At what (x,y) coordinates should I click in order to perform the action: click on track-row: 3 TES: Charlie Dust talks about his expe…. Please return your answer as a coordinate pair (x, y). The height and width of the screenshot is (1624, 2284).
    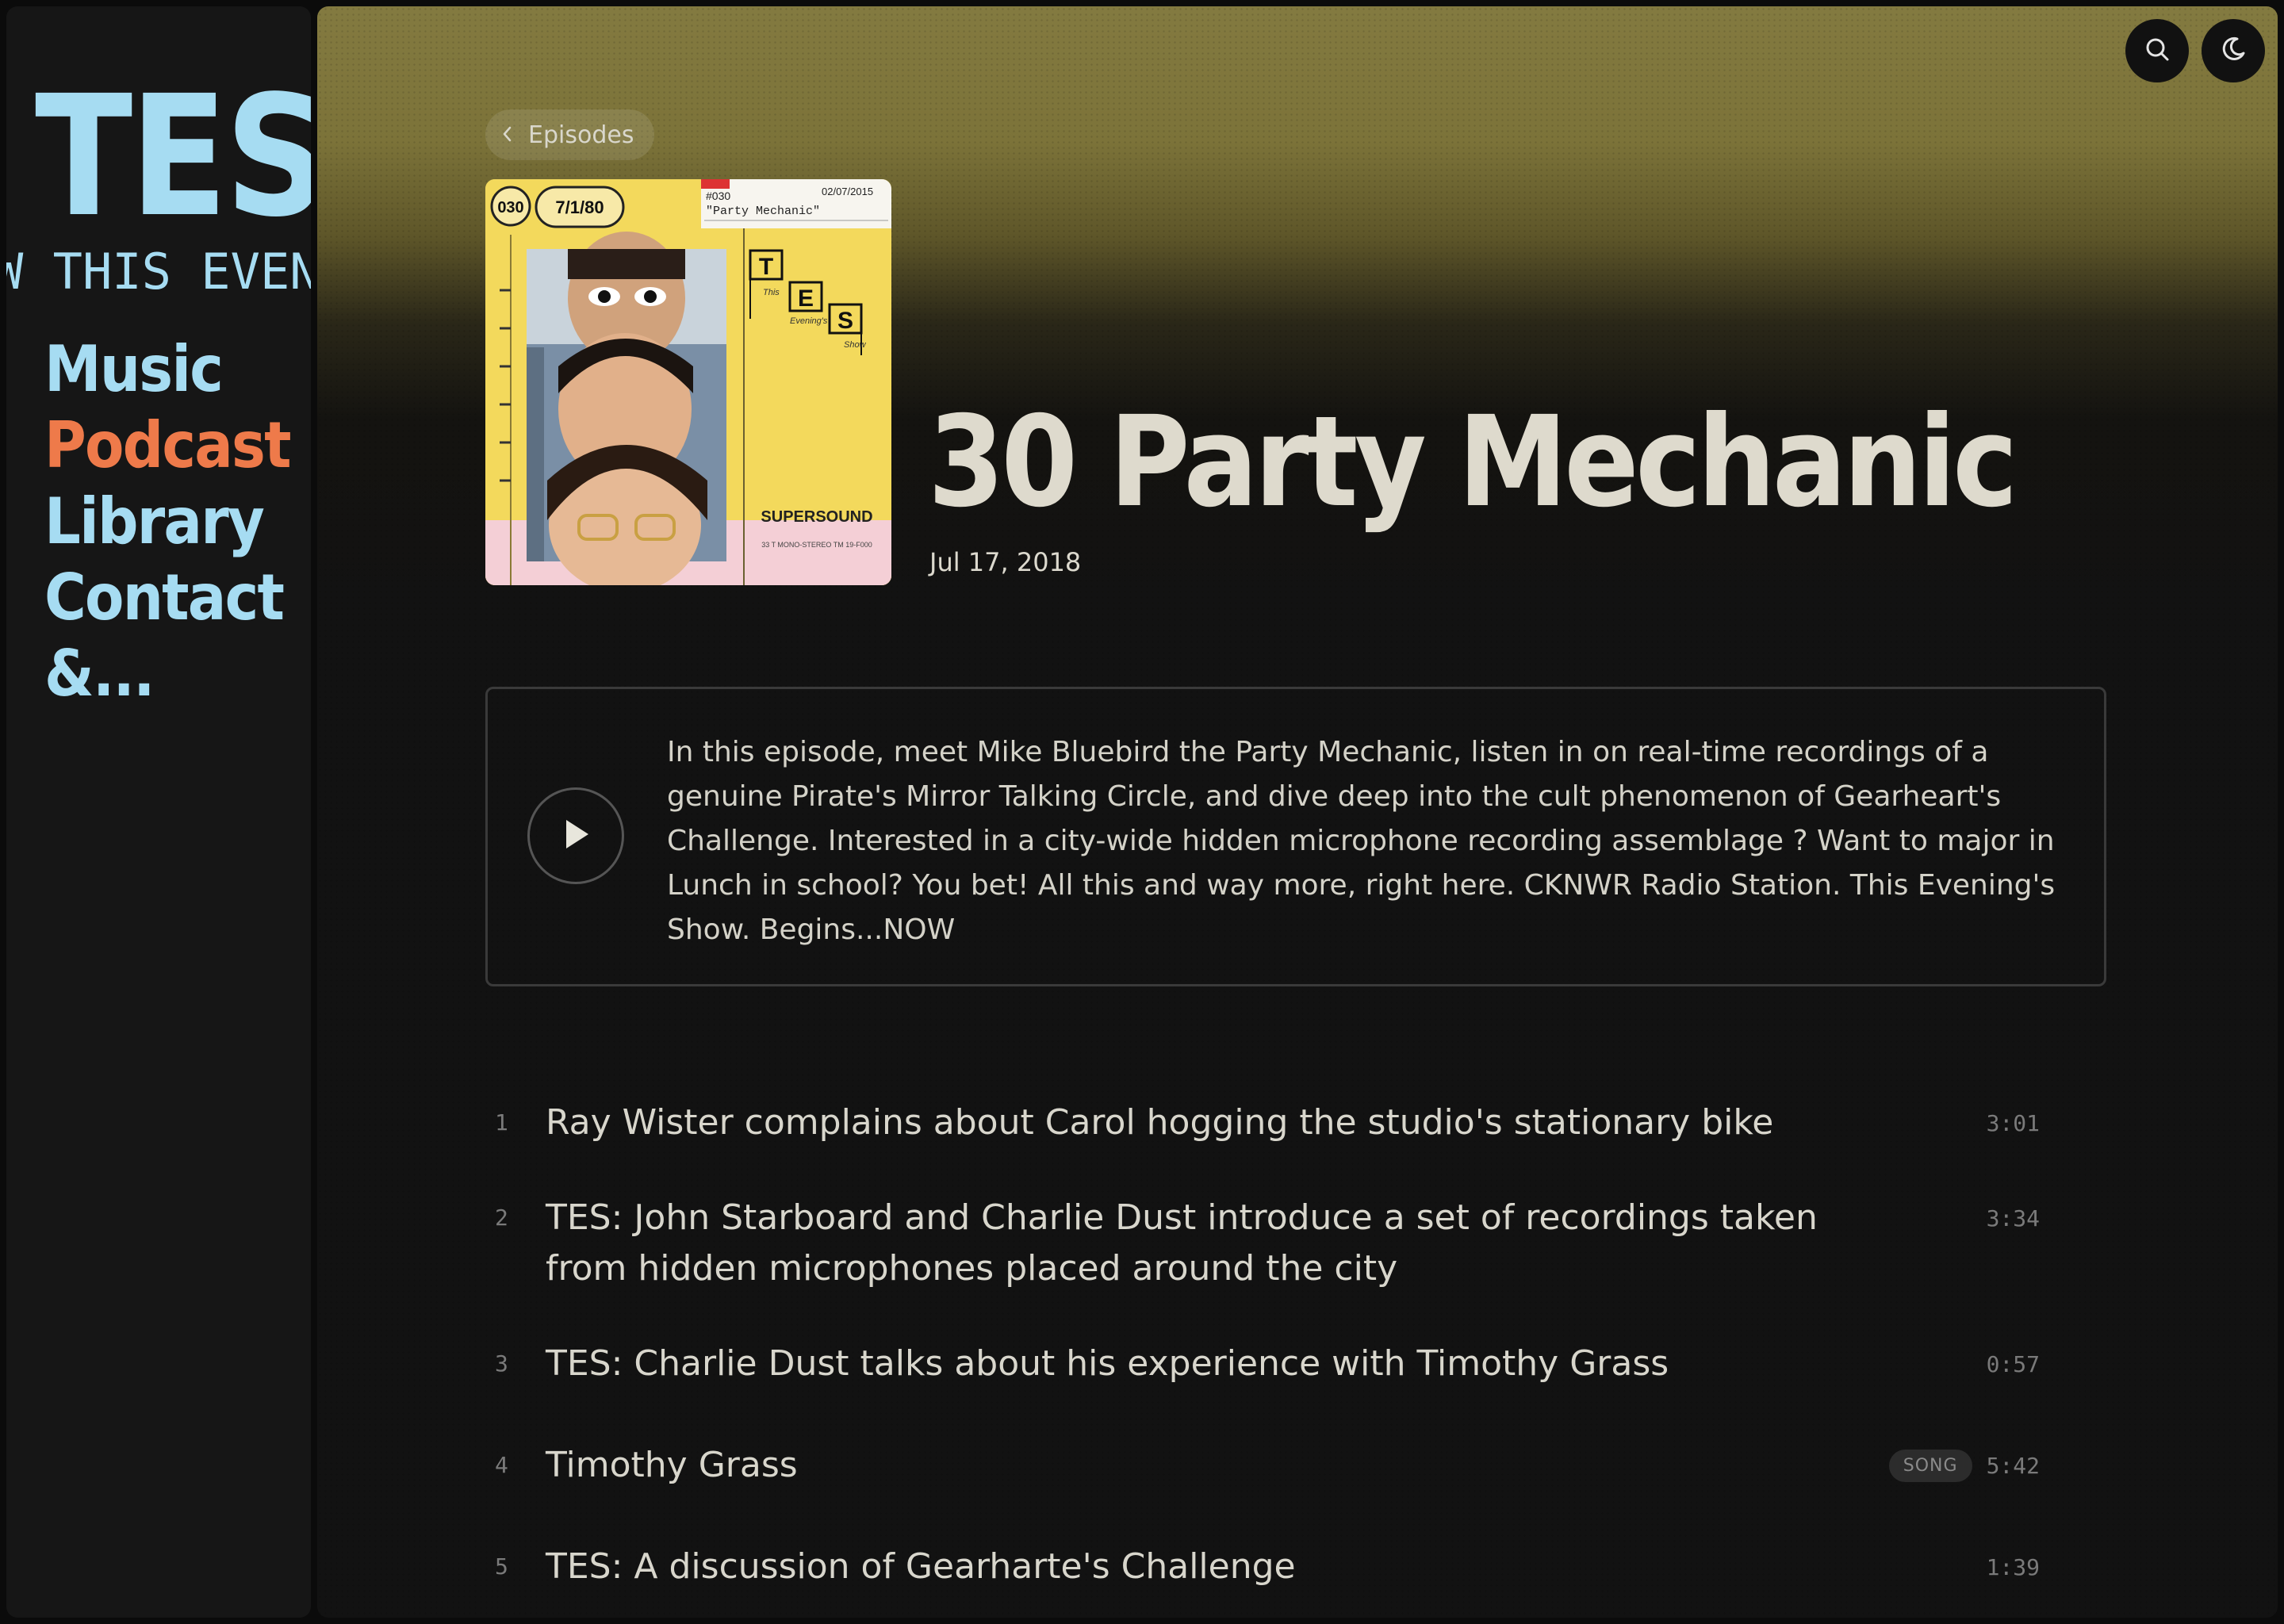
    Looking at the image, I should click on (1262, 1364).